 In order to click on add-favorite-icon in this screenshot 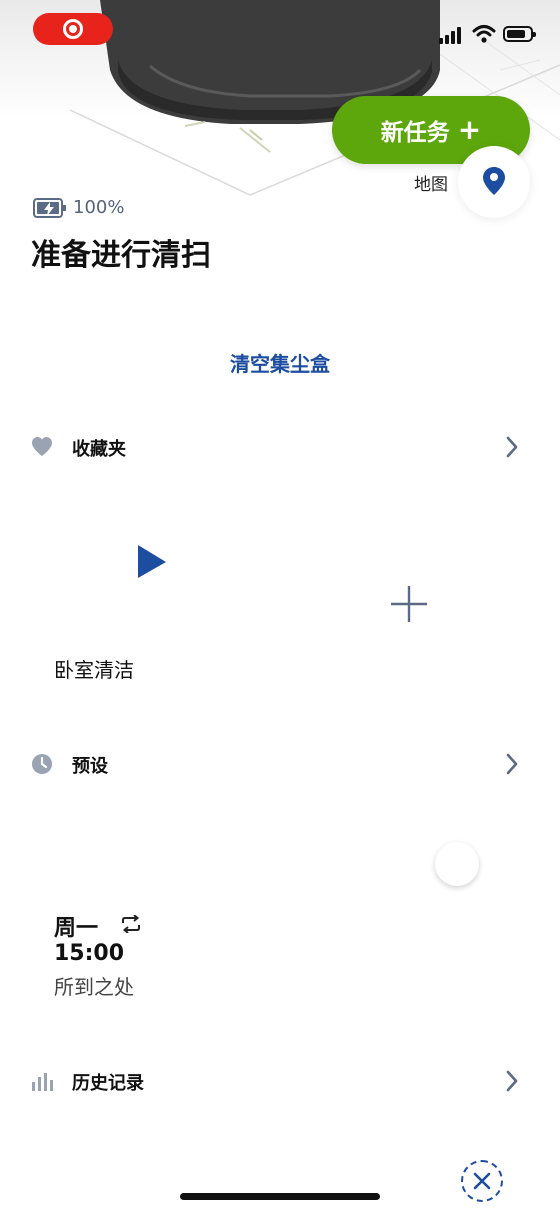, I will do `click(409, 604)`.